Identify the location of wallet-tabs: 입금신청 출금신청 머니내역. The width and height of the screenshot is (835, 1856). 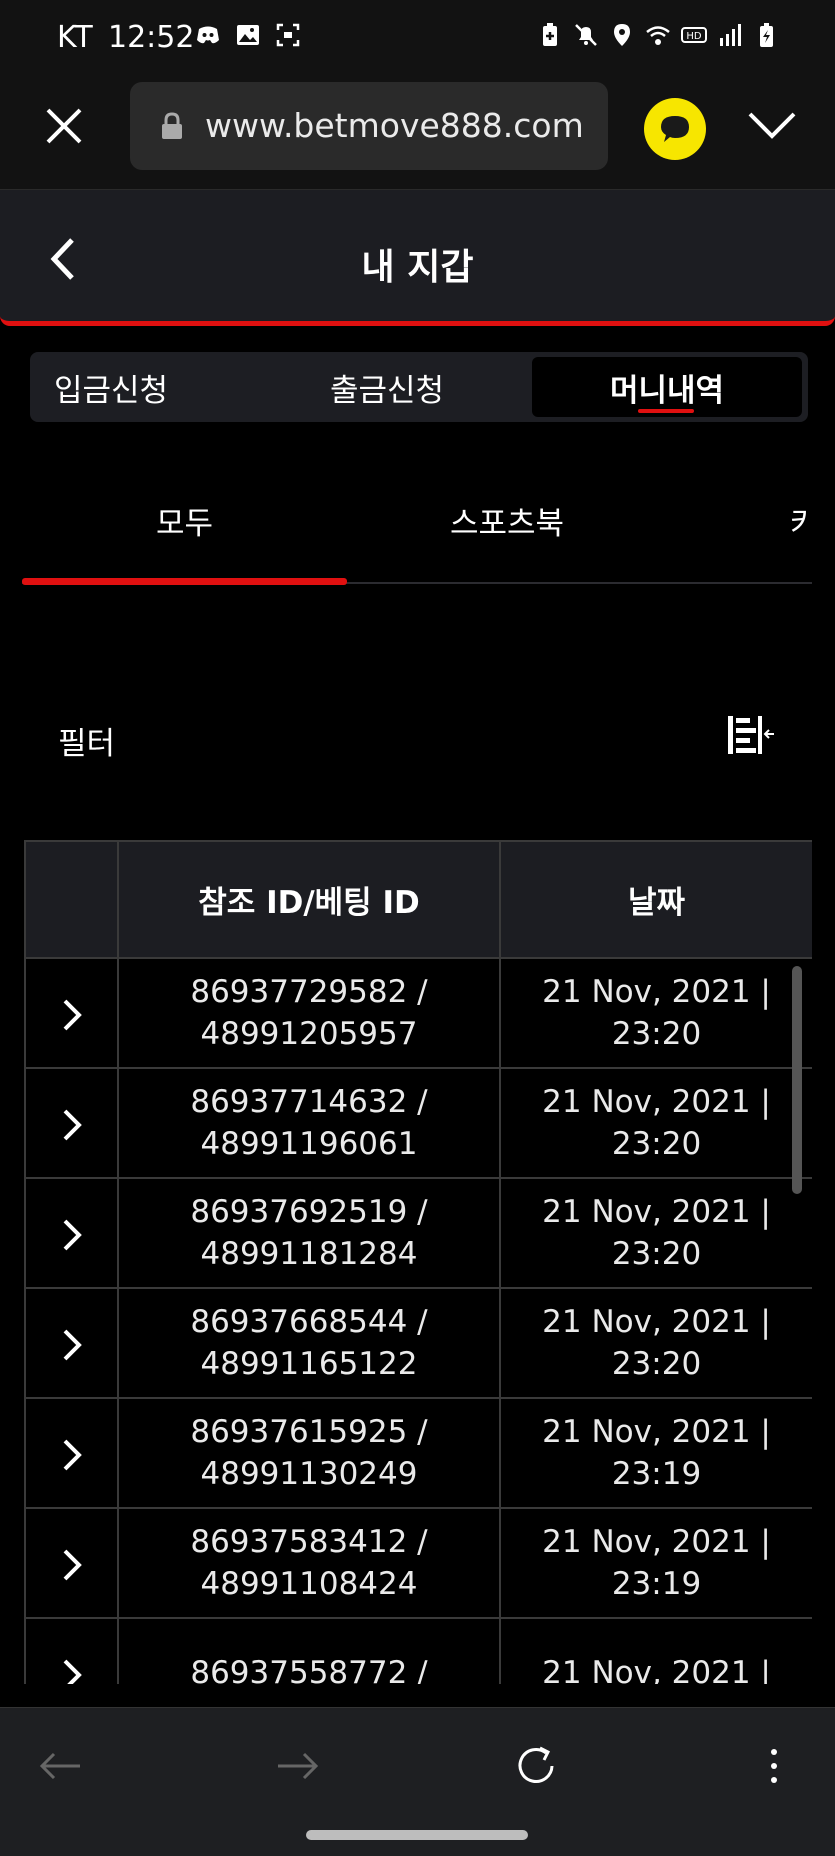
(419, 387).